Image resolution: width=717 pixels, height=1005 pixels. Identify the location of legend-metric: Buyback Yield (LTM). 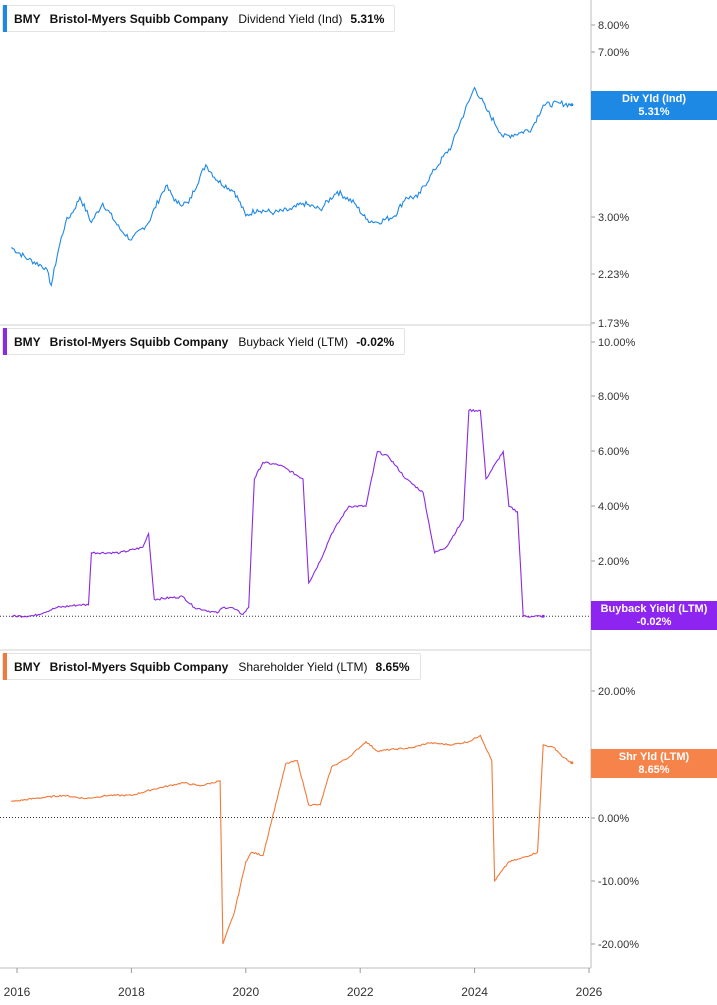
(293, 341).